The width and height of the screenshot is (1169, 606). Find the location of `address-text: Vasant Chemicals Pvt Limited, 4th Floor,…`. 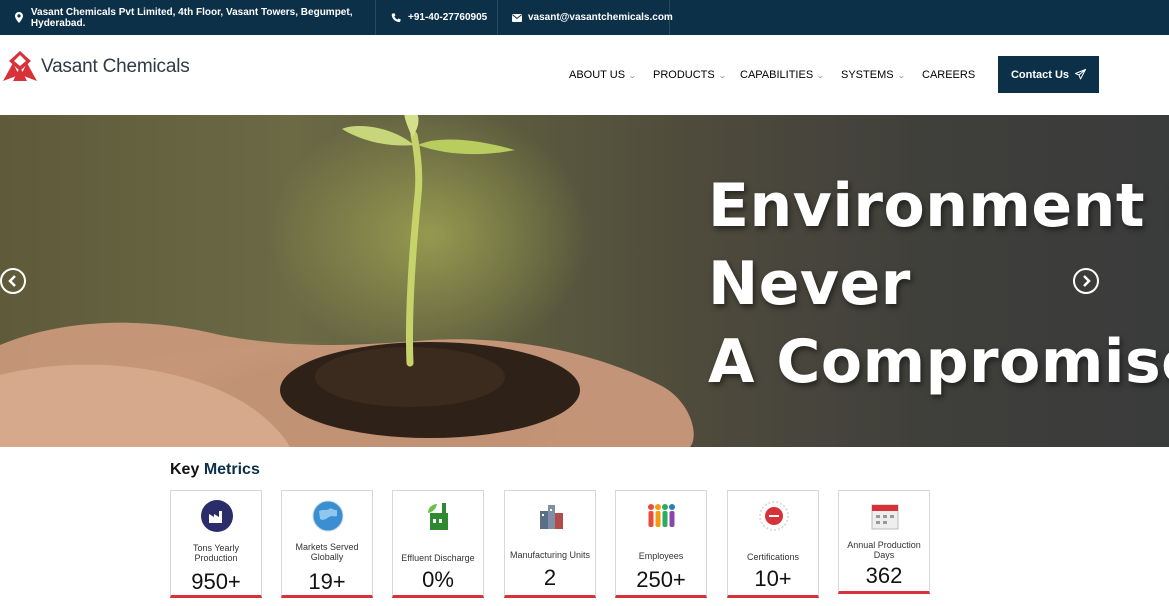

address-text: Vasant Chemicals Pvt Limited, 4th Floor,… is located at coordinates (191, 17).